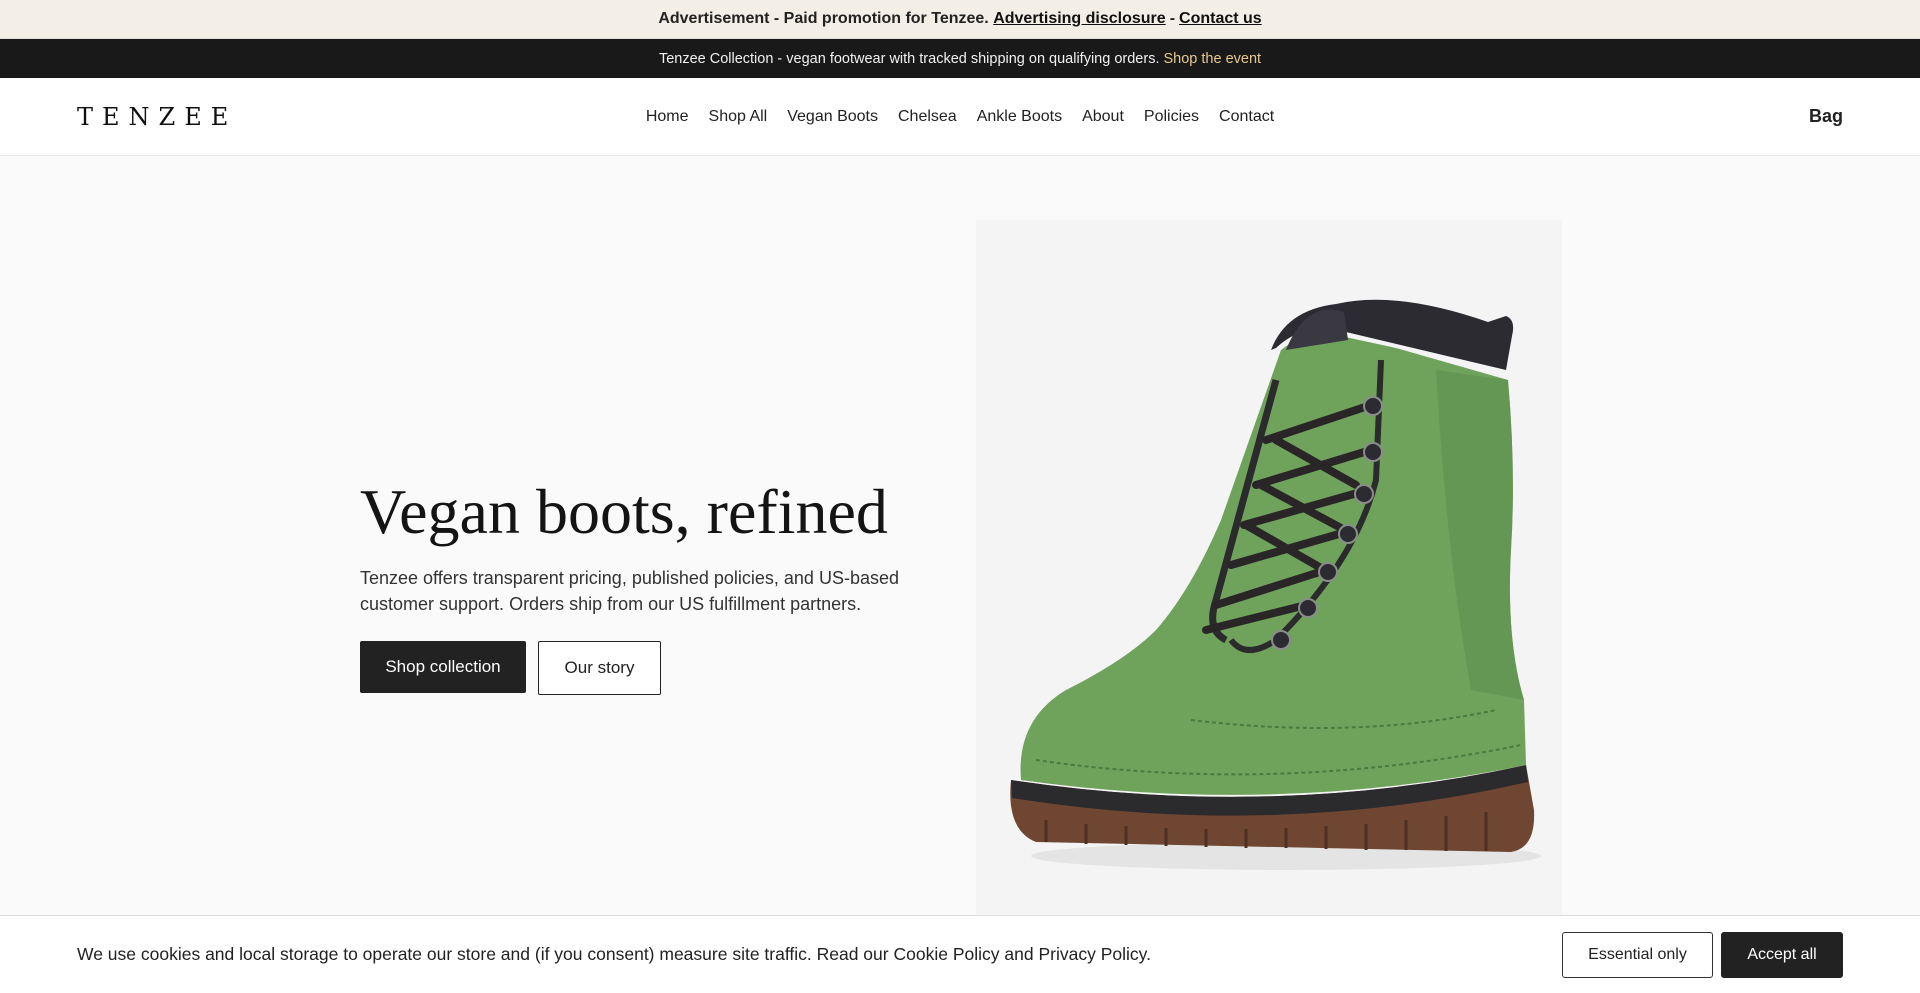 This screenshot has height=993, width=1920. What do you see at coordinates (624, 511) in the screenshot?
I see `hero-title: Vegan boots, refined` at bounding box center [624, 511].